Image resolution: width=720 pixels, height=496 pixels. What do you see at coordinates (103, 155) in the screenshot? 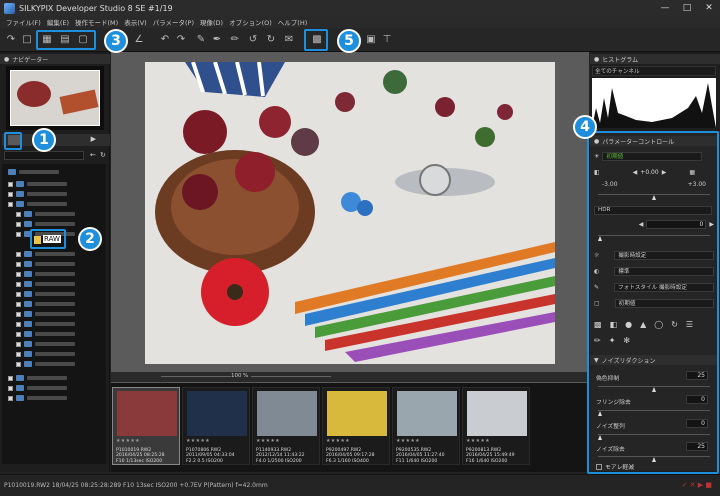
I see `refresh-icon: ↻` at bounding box center [103, 155].